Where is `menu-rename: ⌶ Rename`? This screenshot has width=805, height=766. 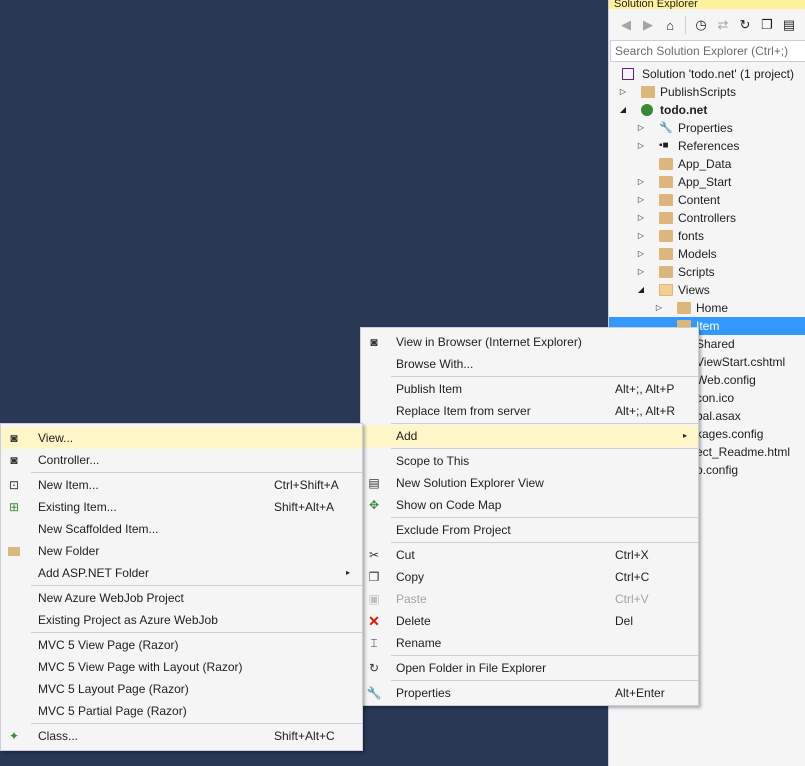
menu-rename: ⌶ Rename is located at coordinates (529, 643).